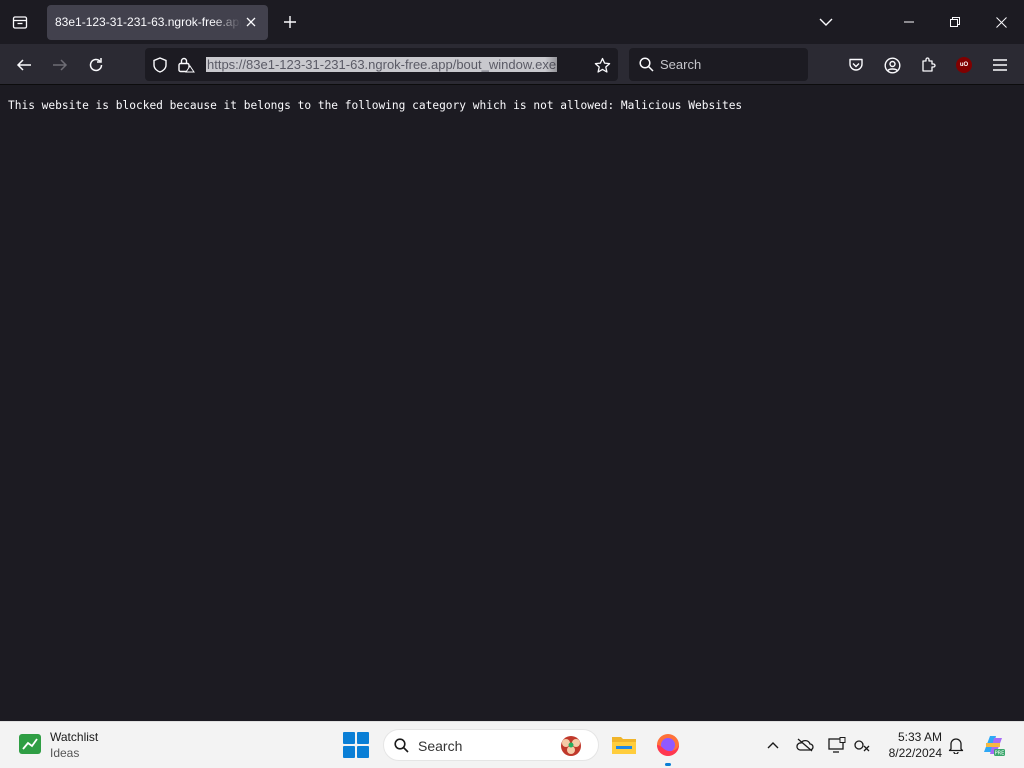  I want to click on minimize-icon, so click(909, 22).